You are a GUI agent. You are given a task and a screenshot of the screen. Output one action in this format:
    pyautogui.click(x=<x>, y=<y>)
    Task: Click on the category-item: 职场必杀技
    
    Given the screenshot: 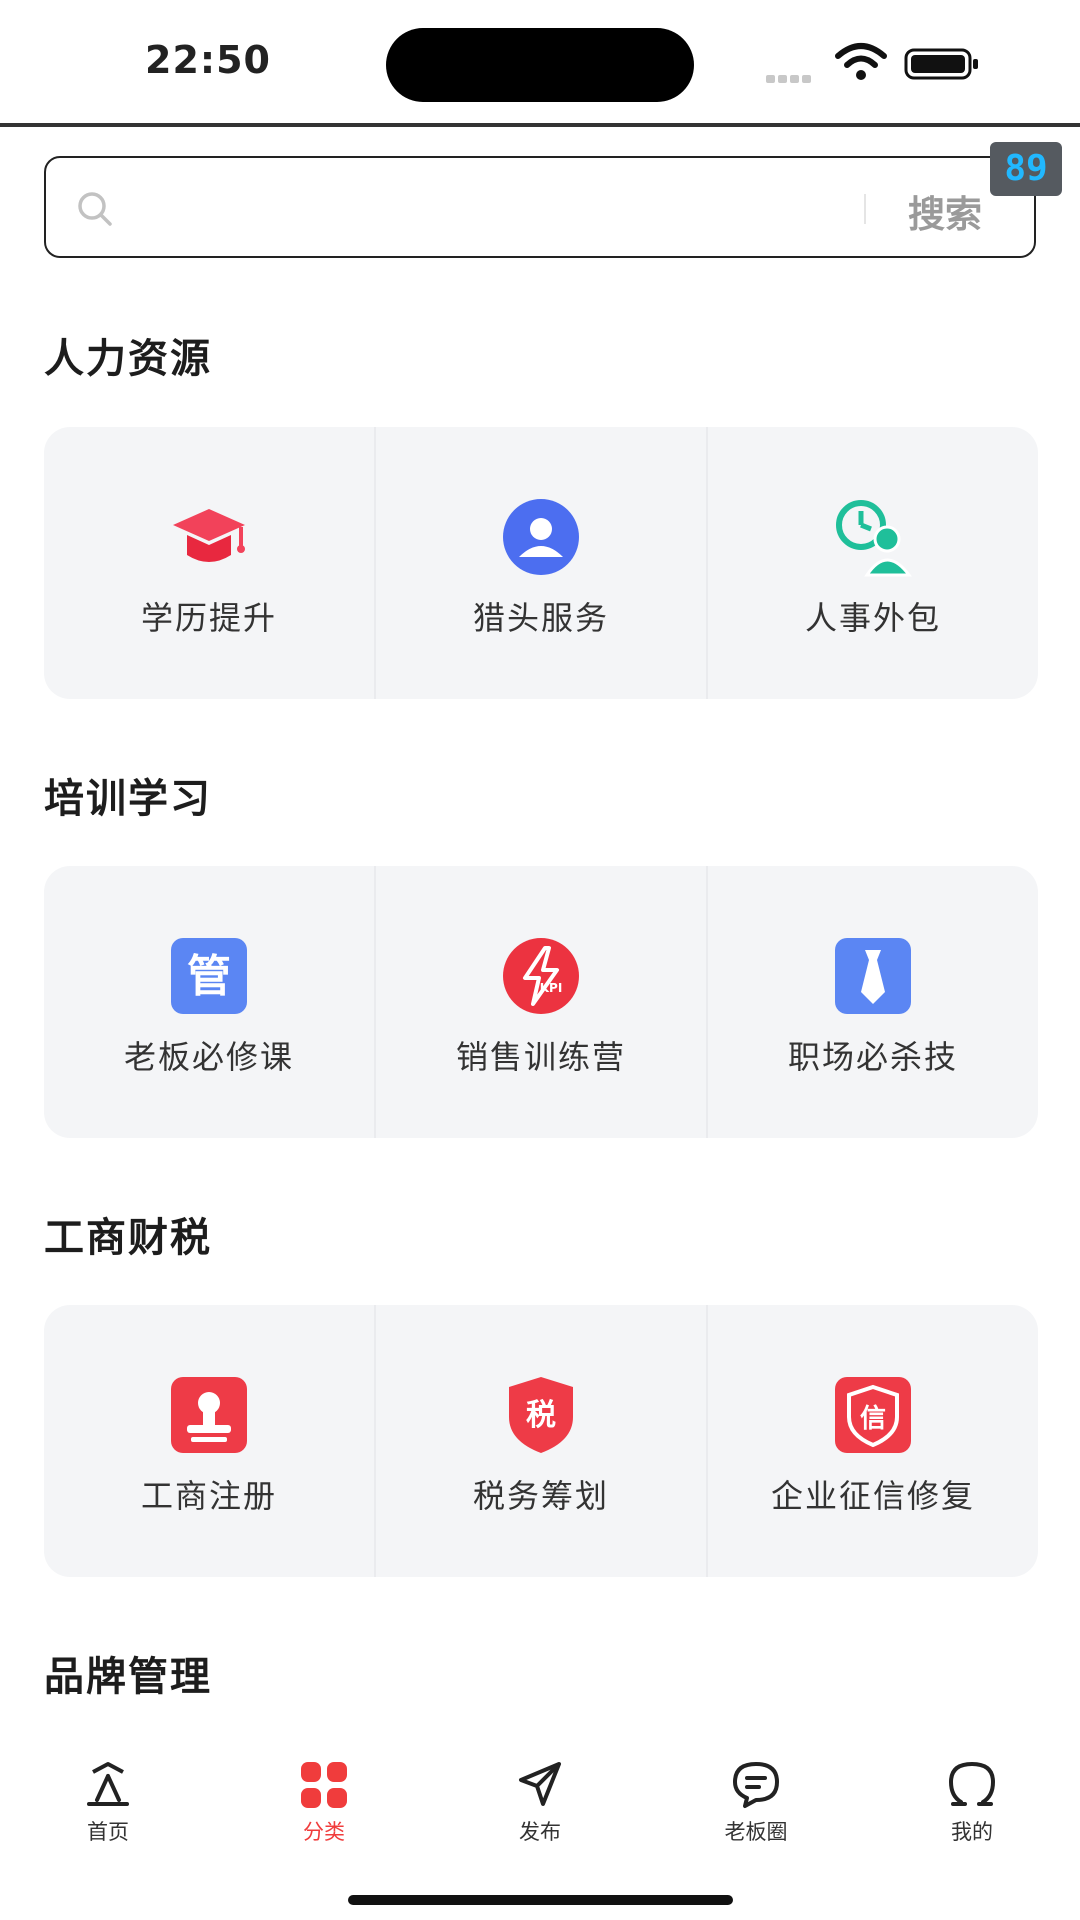 What is the action you would take?
    pyautogui.click(x=872, y=1002)
    